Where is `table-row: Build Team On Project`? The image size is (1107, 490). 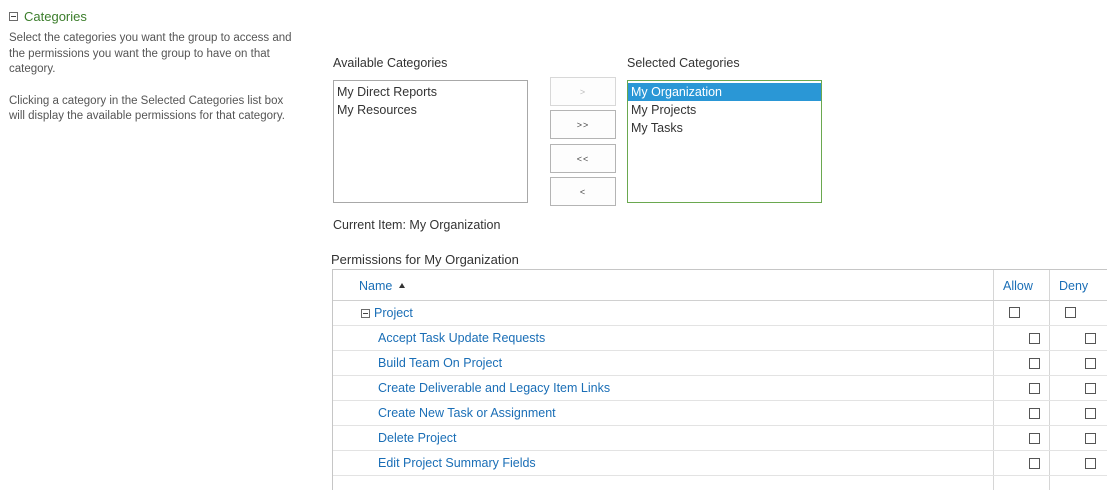
table-row: Build Team On Project is located at coordinates (720, 363).